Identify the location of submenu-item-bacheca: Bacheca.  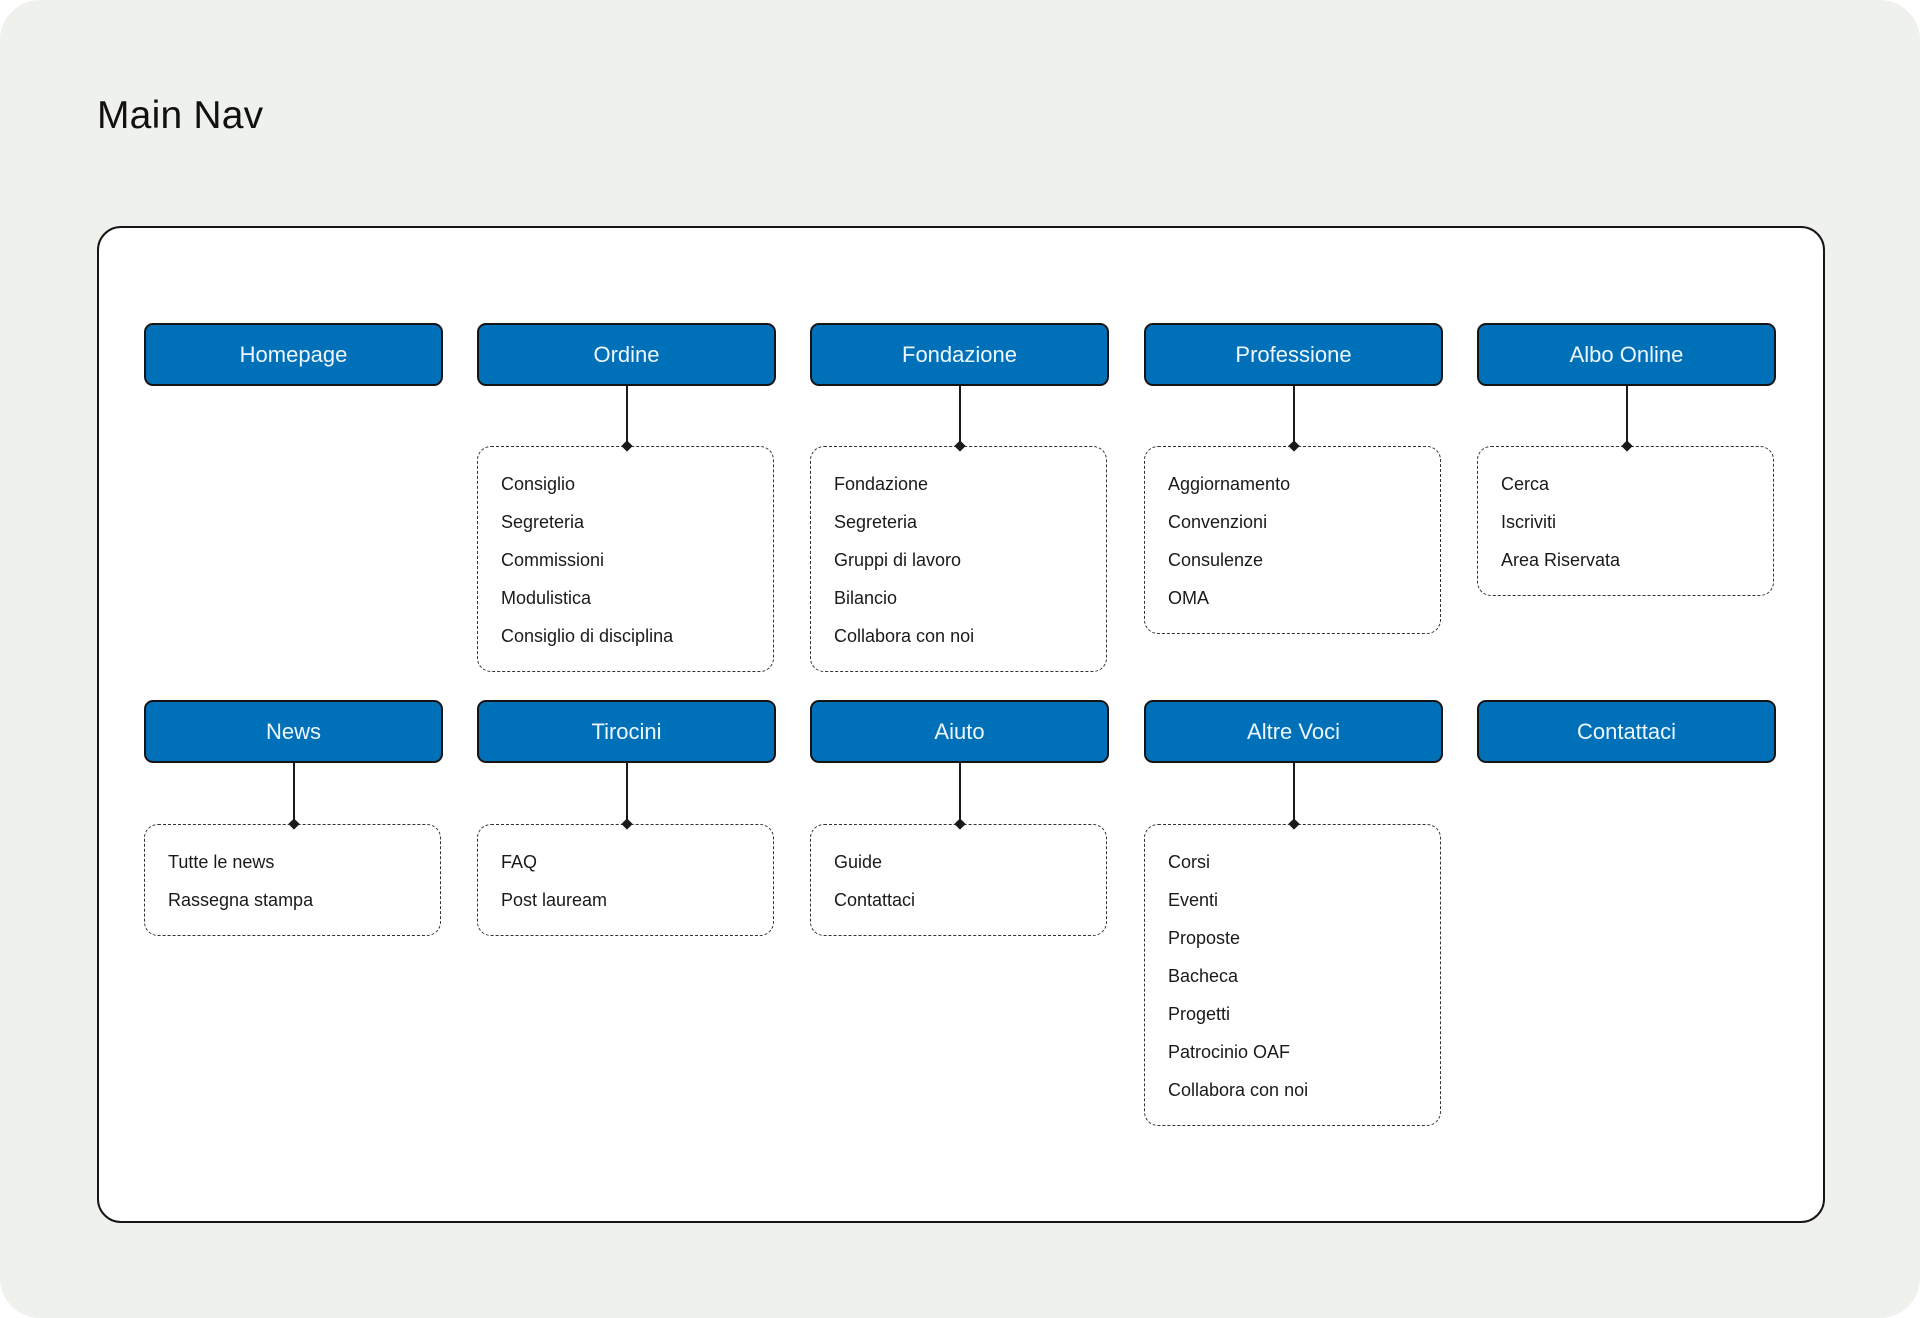
(1304, 976).